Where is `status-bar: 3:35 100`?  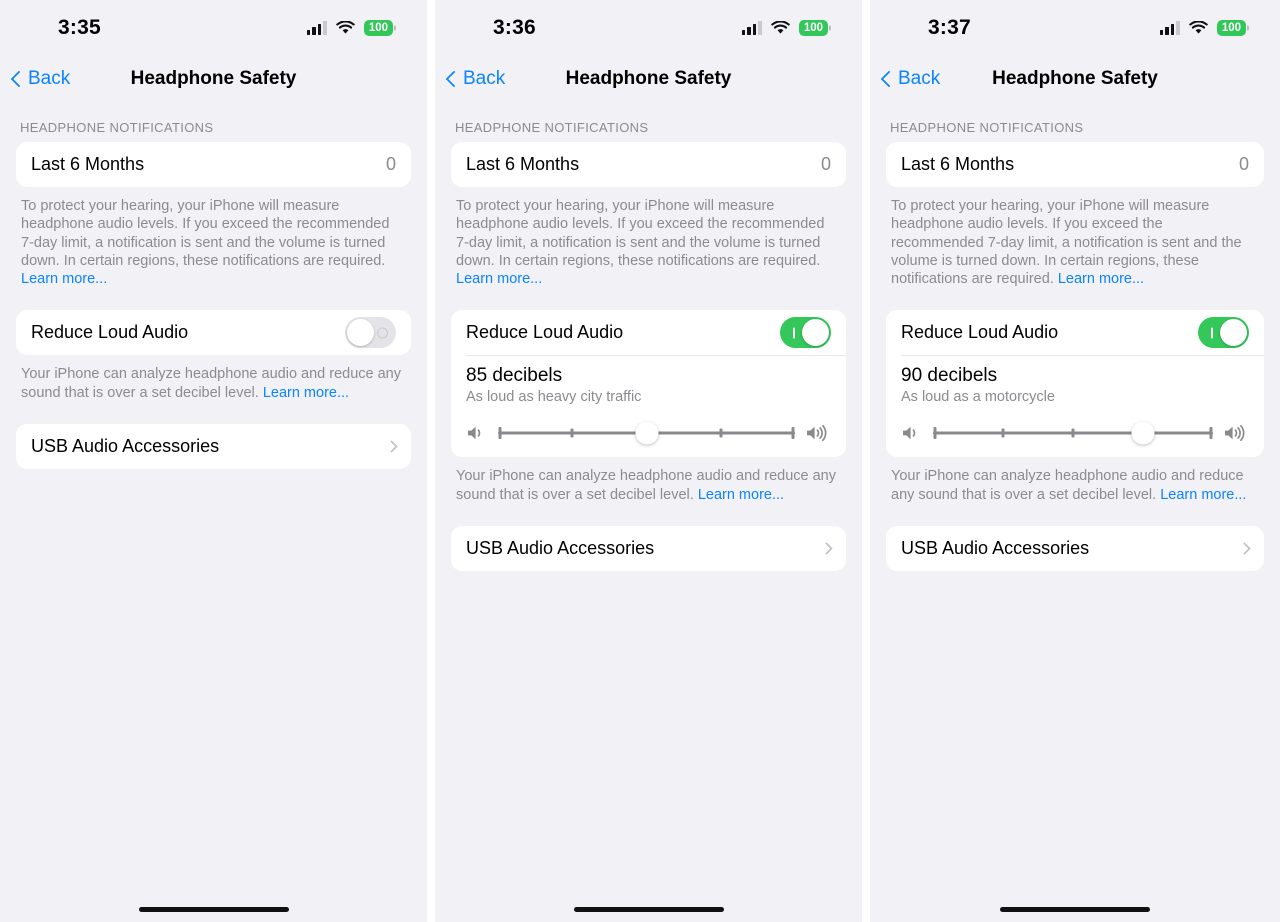 status-bar: 3:35 100 is located at coordinates (213, 28).